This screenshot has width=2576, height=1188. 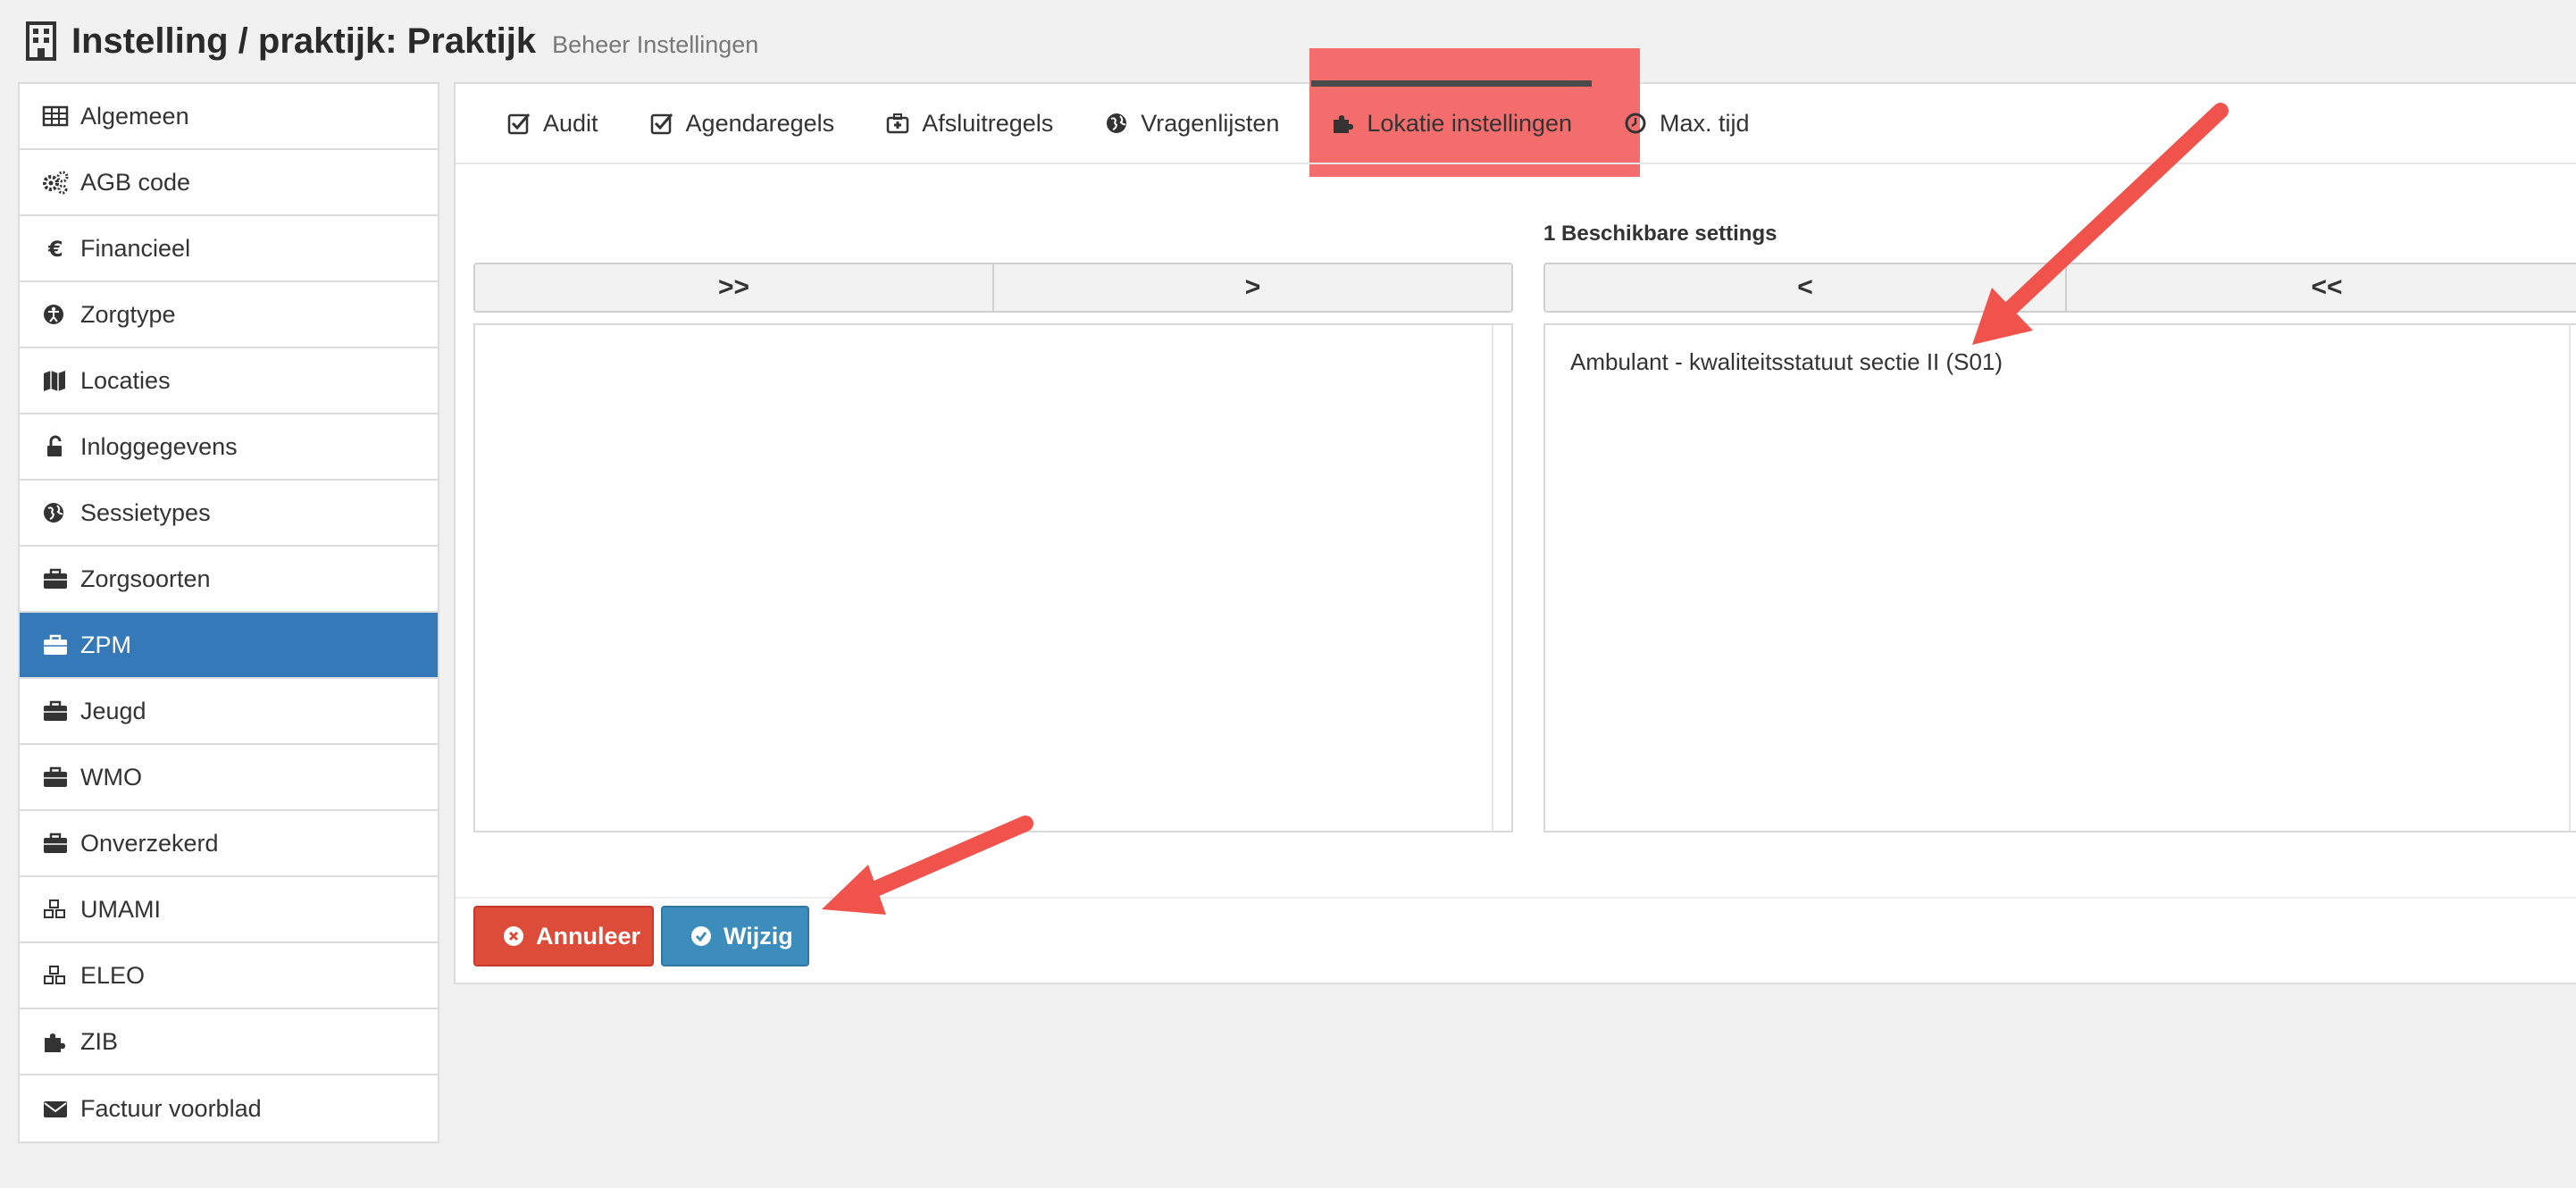 I want to click on tab-label: Audit, so click(x=570, y=123).